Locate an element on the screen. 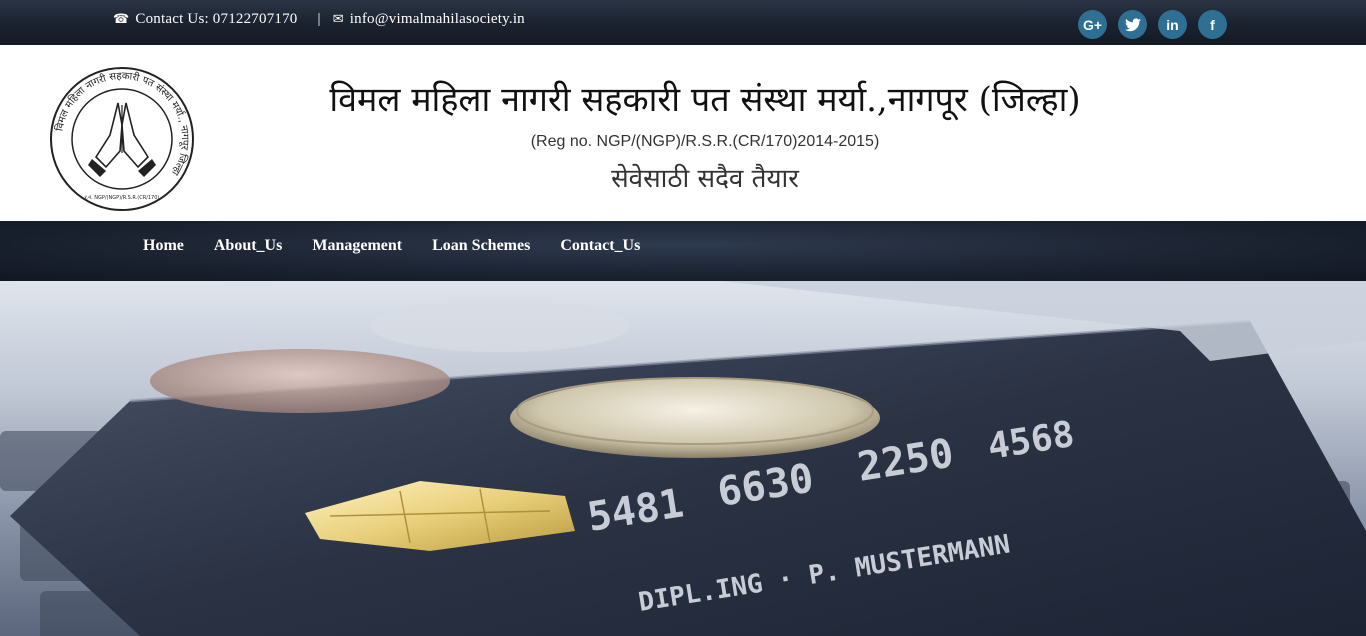  facebook-icon: f is located at coordinates (1212, 24).